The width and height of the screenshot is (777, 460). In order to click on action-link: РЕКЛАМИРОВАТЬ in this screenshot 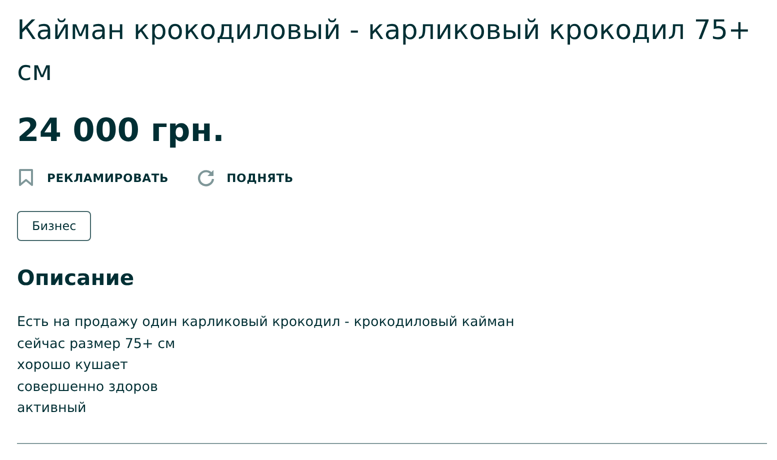, I will do `click(108, 177)`.